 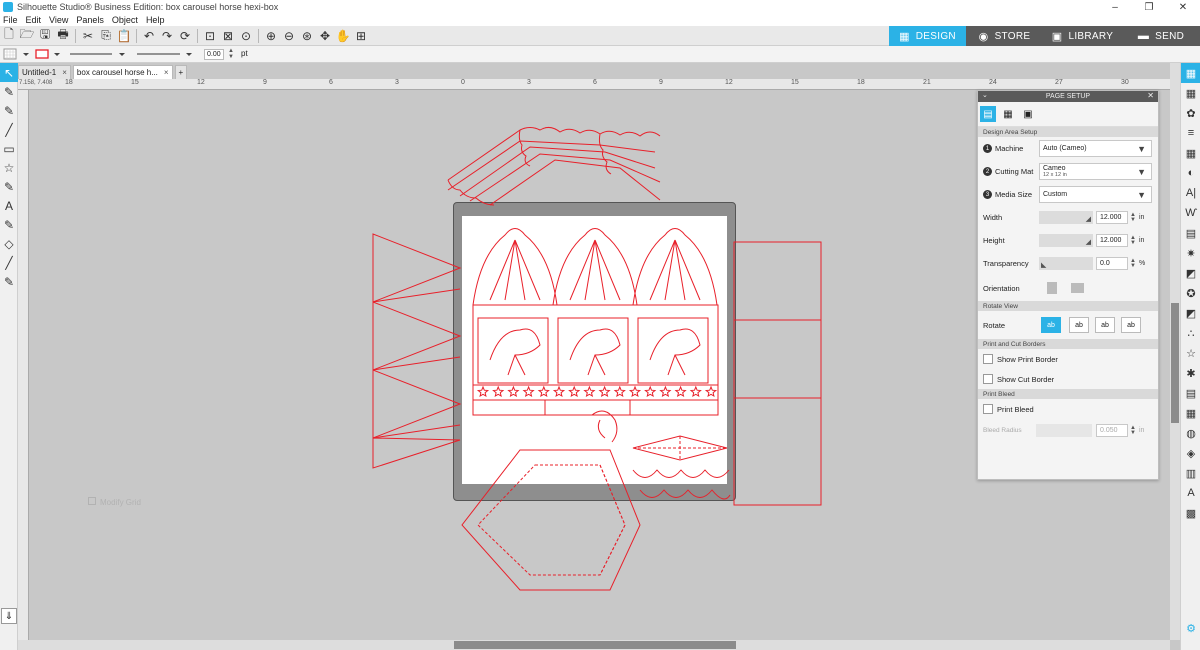 I want to click on collapse-panel-icon: ⌄, so click(x=985, y=95).